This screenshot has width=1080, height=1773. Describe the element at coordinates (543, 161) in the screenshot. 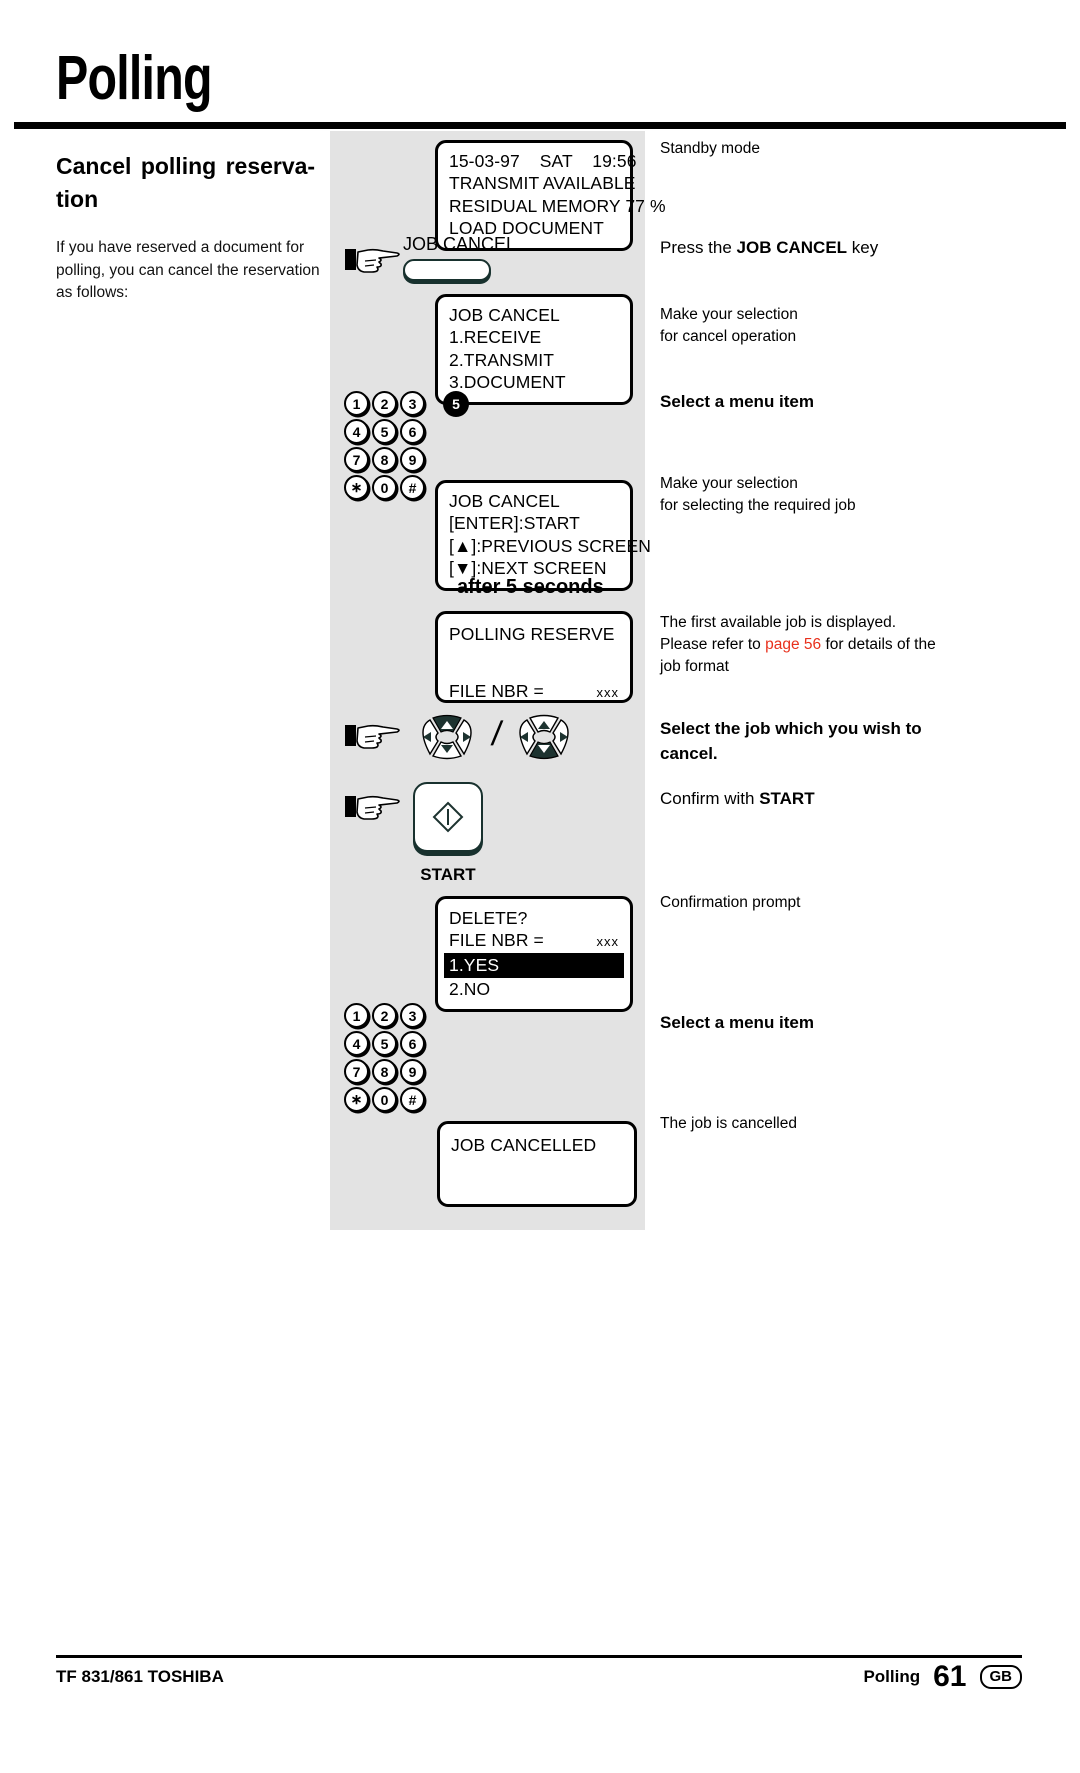

I see `lcd-line: 15-03-97 SAT 19:56` at that location.